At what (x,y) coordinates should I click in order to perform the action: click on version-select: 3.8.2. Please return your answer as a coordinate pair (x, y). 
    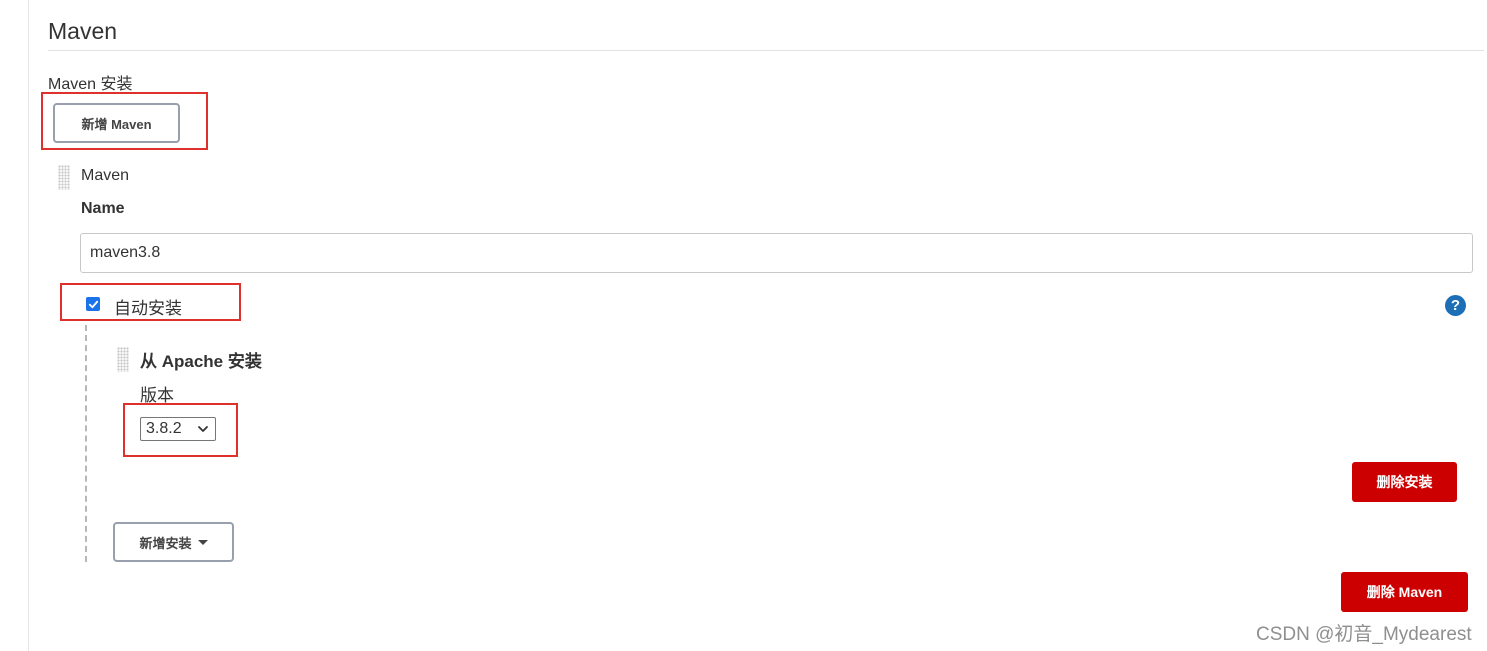
    Looking at the image, I should click on (178, 429).